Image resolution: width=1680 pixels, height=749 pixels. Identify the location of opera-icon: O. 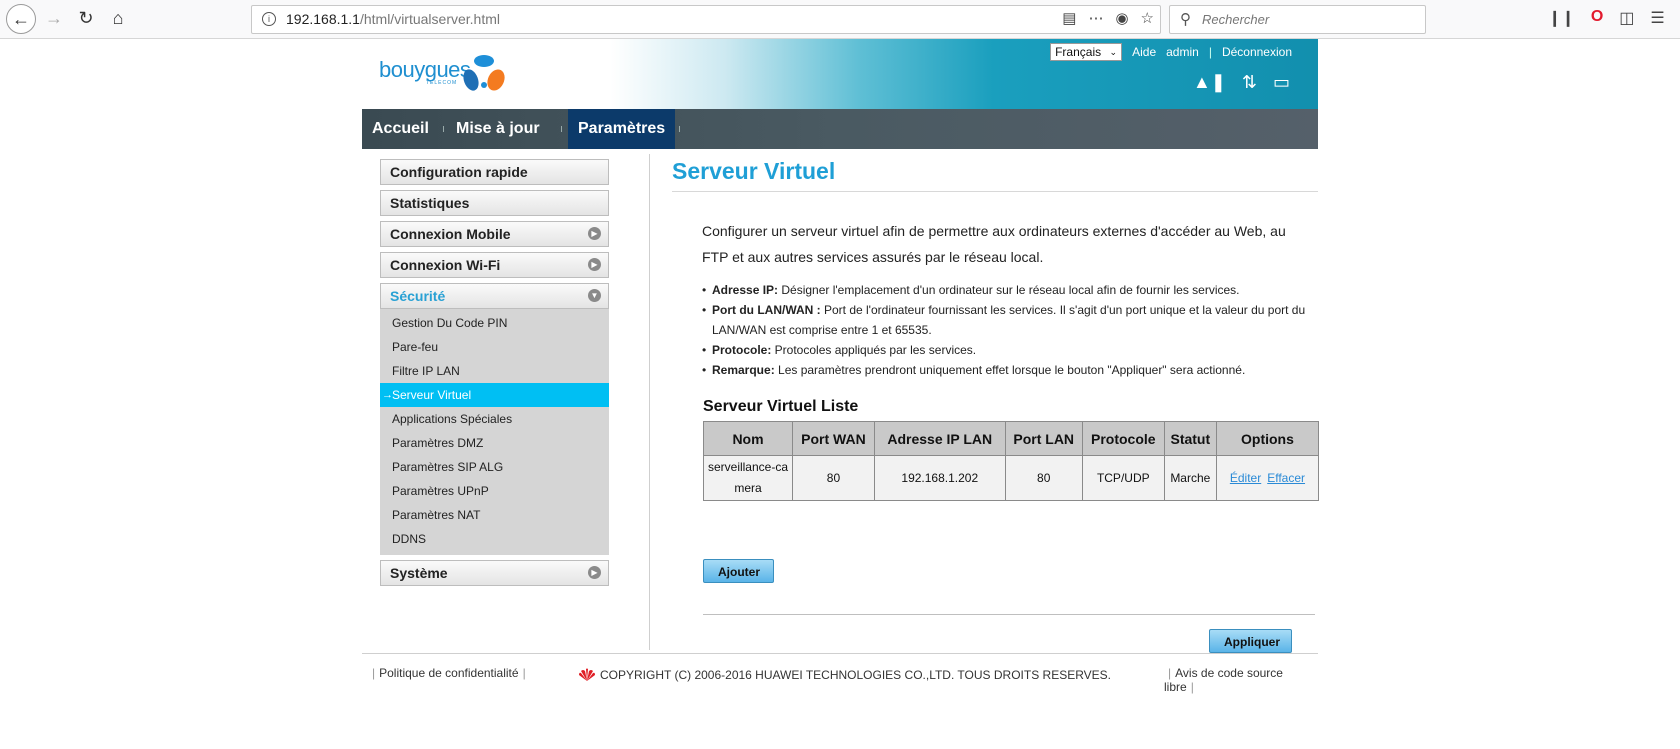
(1597, 18).